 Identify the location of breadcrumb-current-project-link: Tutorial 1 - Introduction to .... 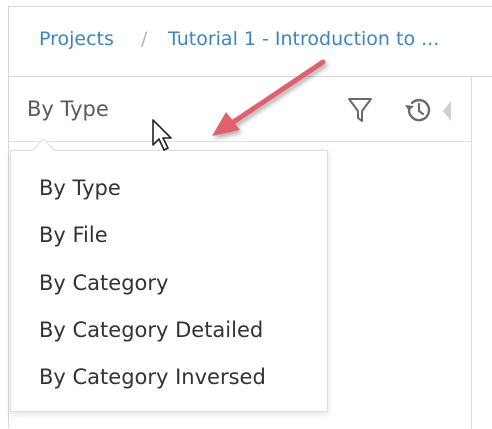
(303, 39).